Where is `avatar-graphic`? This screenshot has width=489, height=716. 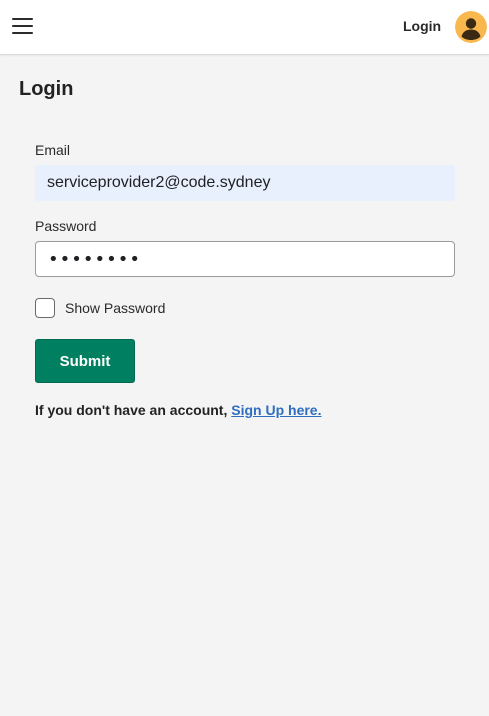 avatar-graphic is located at coordinates (471, 27).